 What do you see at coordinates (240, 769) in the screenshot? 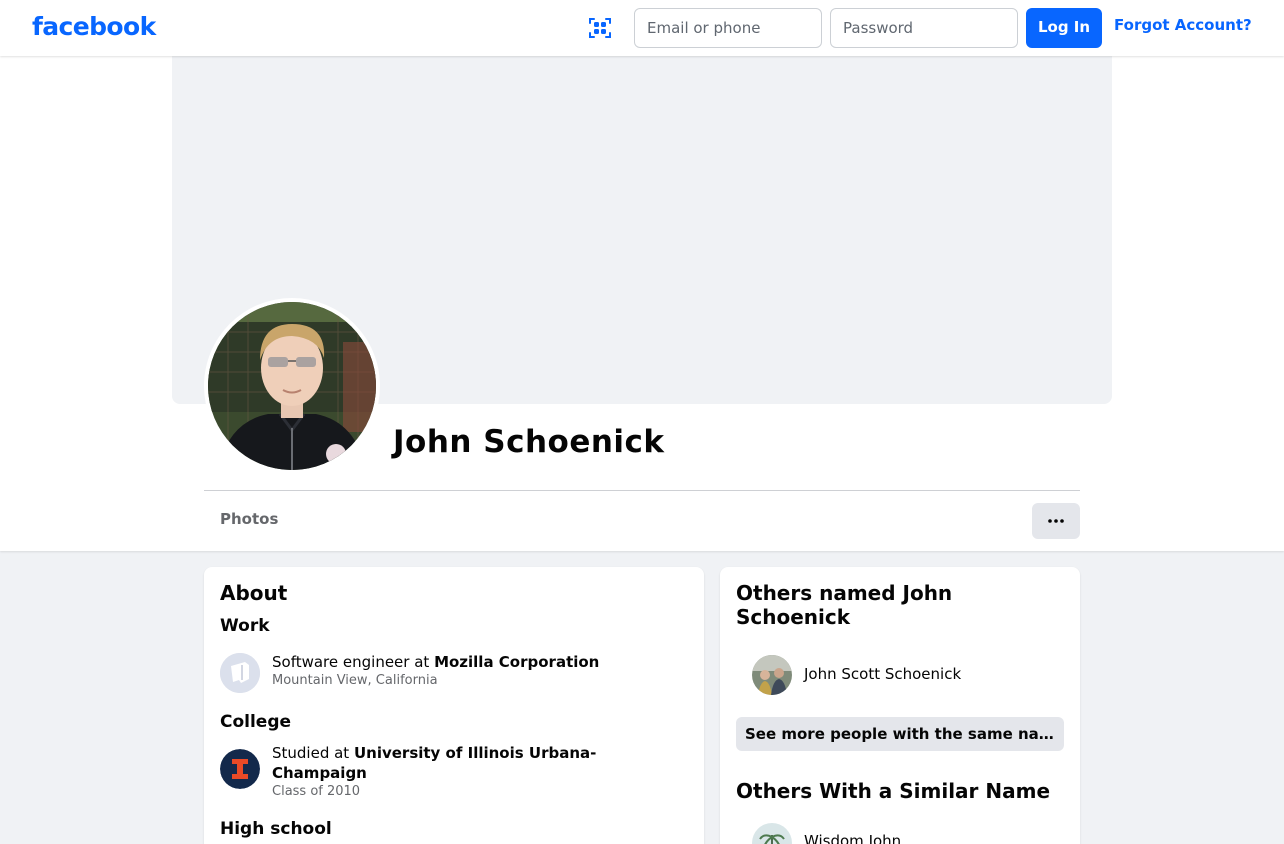
I see `university-logo-icon` at bounding box center [240, 769].